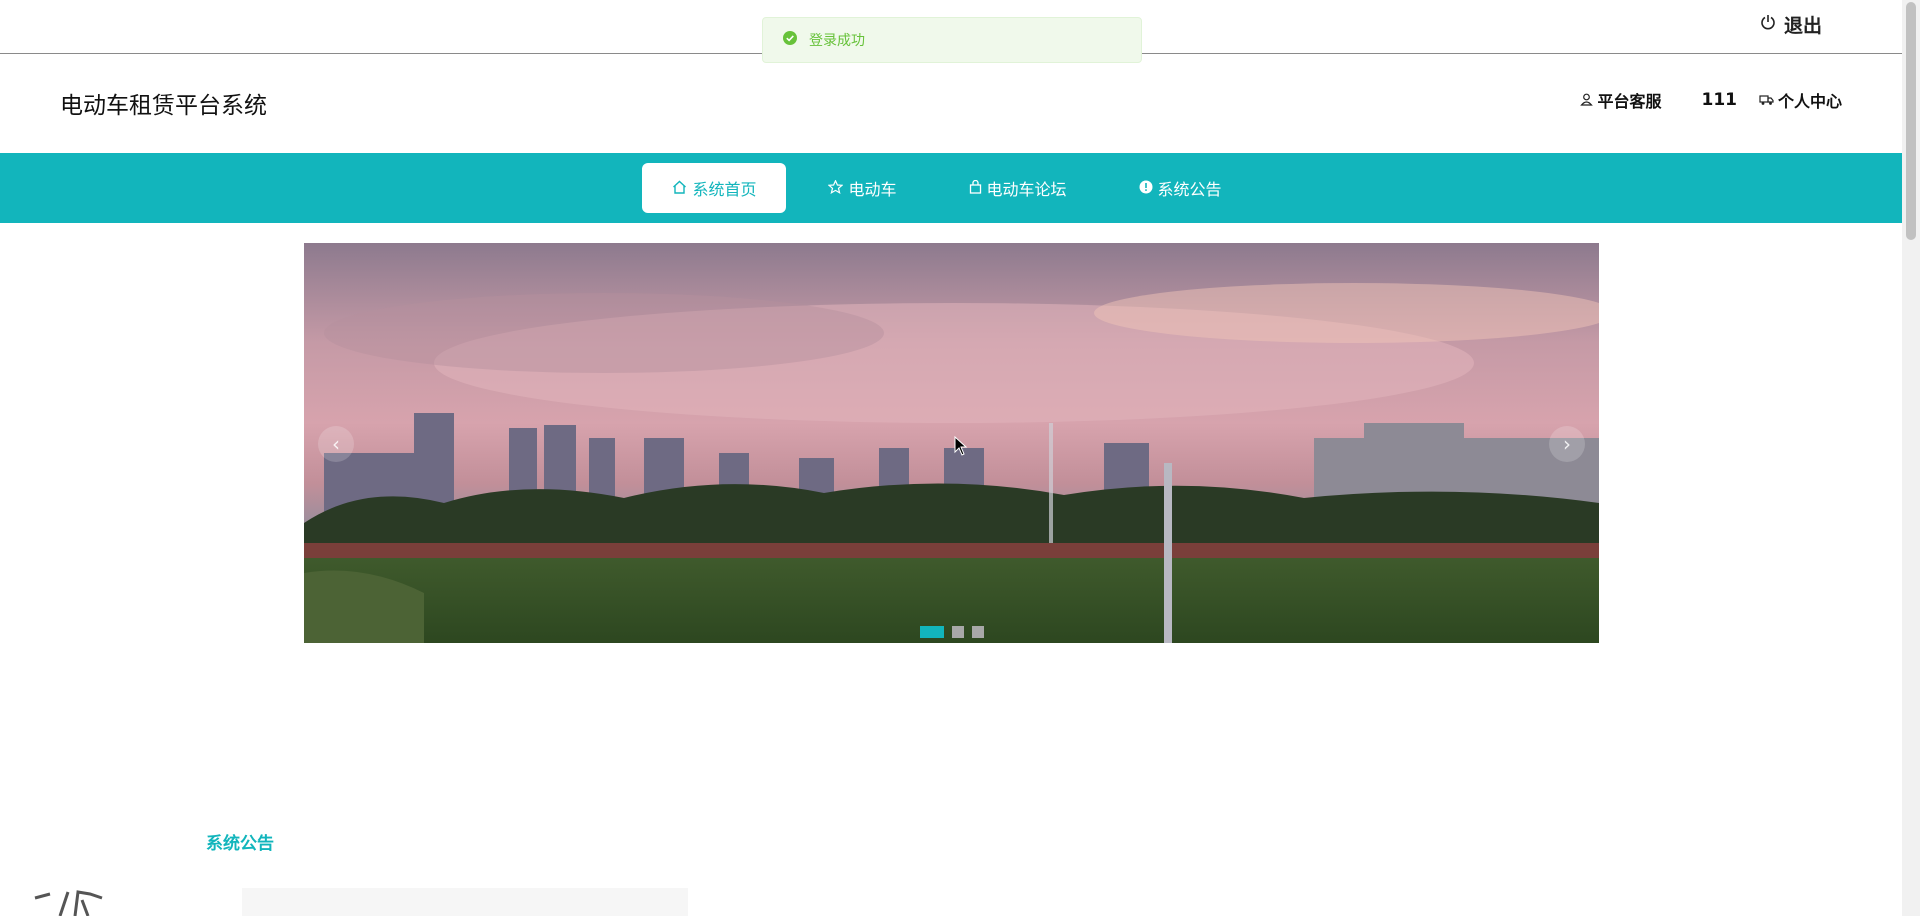 The width and height of the screenshot is (1920, 920). What do you see at coordinates (1768, 24) in the screenshot?
I see `power-icon` at bounding box center [1768, 24].